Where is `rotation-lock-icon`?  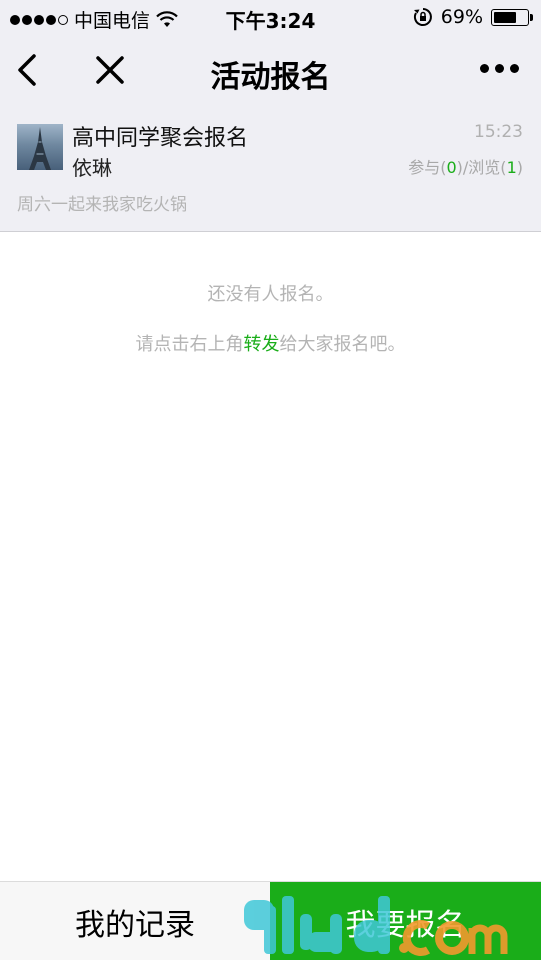 rotation-lock-icon is located at coordinates (422, 17).